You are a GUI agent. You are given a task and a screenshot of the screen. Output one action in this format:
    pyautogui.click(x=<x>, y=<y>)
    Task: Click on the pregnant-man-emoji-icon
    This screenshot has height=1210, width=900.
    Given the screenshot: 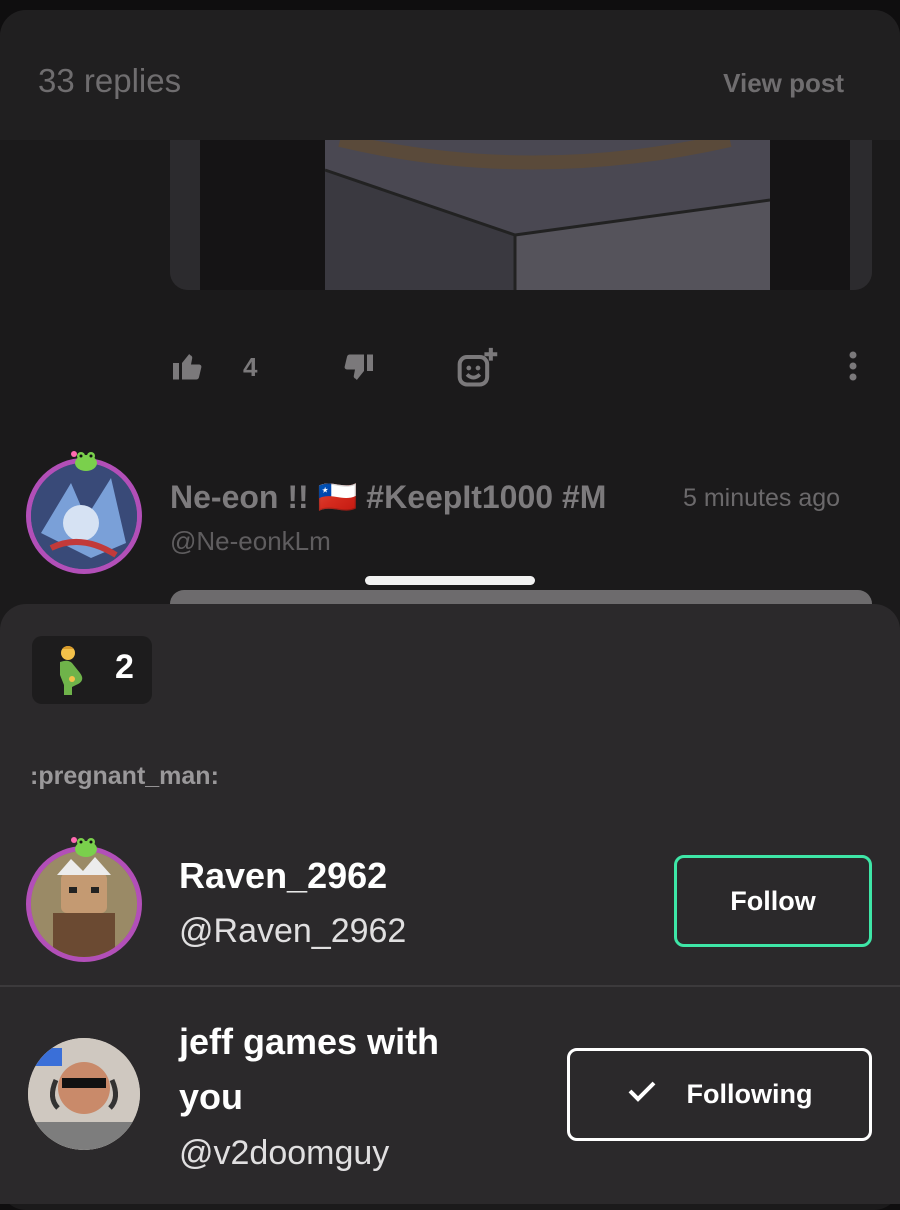 What is the action you would take?
    pyautogui.click(x=70, y=670)
    